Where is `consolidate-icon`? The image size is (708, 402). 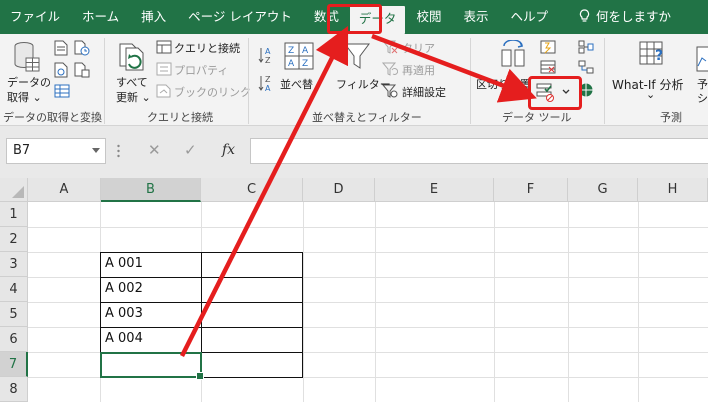 consolidate-icon is located at coordinates (586, 47).